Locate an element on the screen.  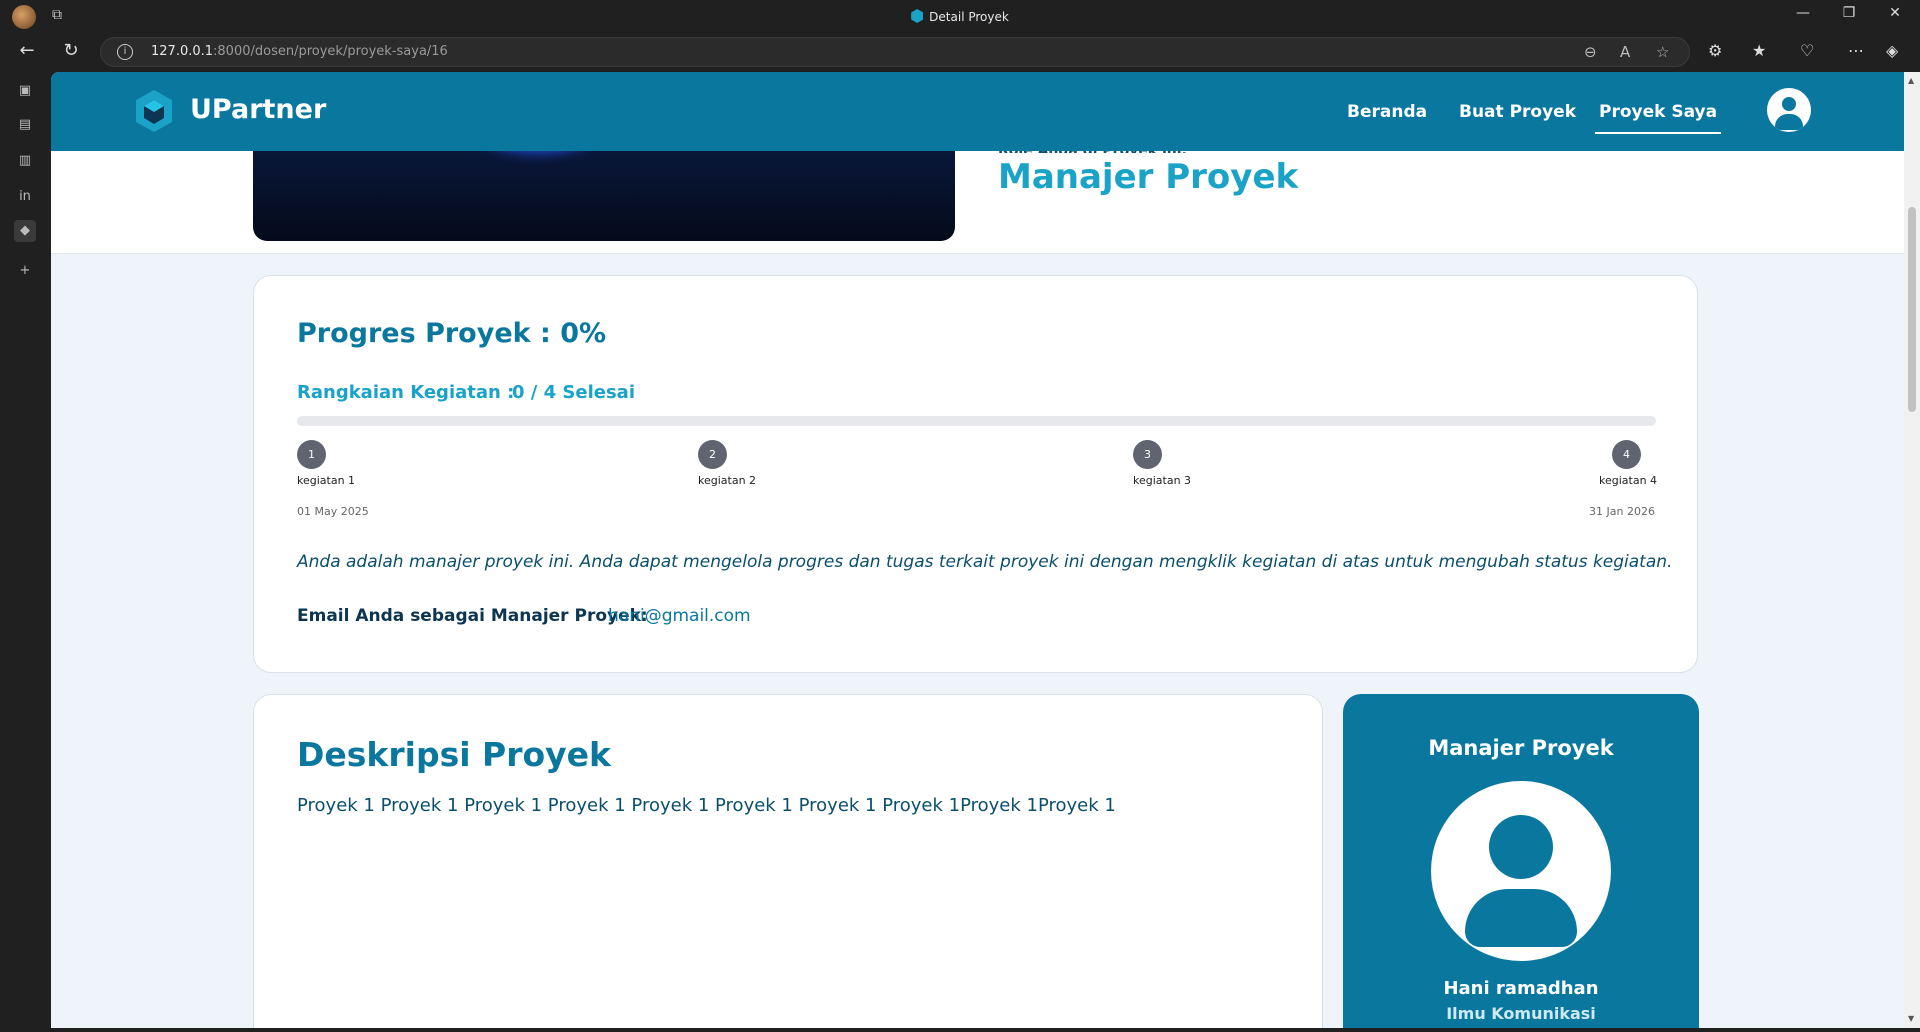
activity-step: 4 kegiatan 4 is located at coordinates (1628, 463).